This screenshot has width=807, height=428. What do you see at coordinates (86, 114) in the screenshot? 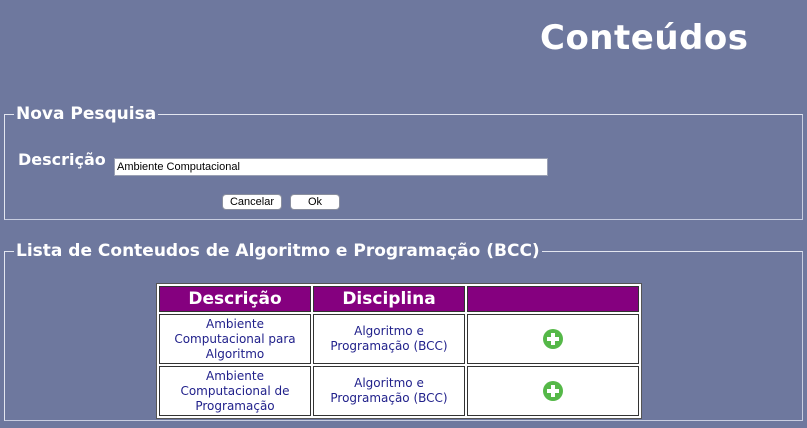
I see `search-legend: Nova Pesquisa` at bounding box center [86, 114].